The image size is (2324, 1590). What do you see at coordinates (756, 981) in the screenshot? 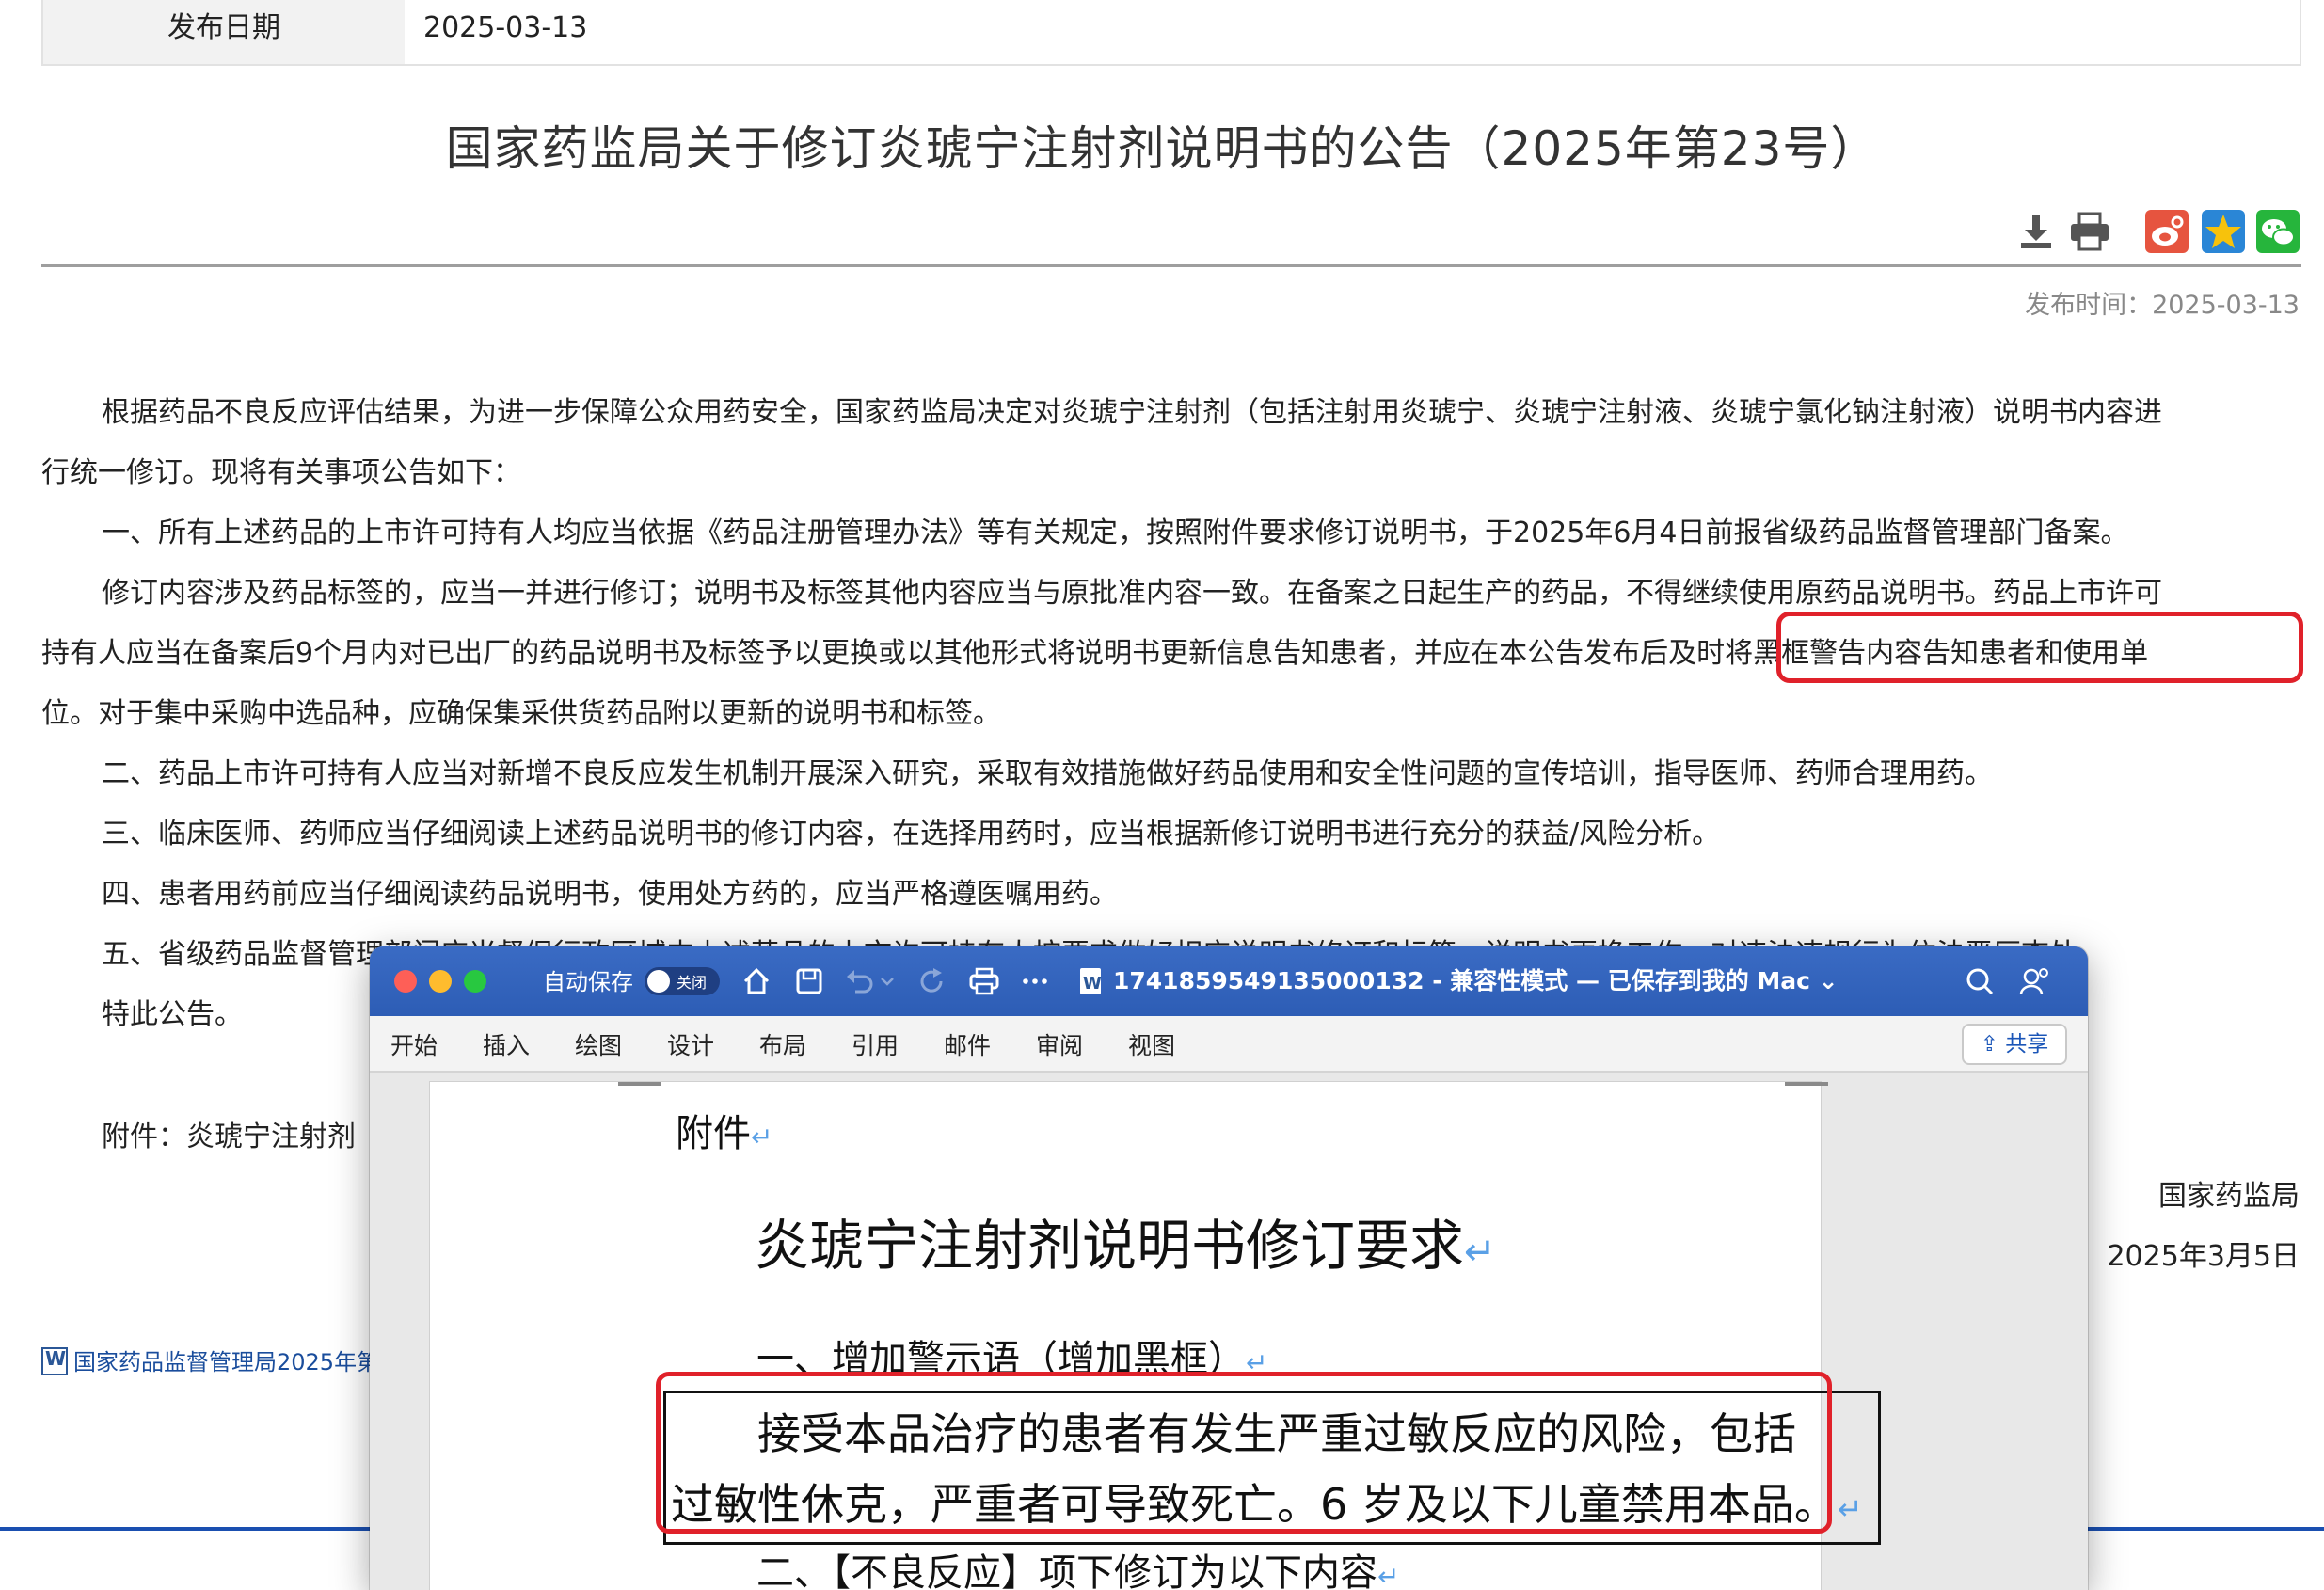
I see `home-icon` at bounding box center [756, 981].